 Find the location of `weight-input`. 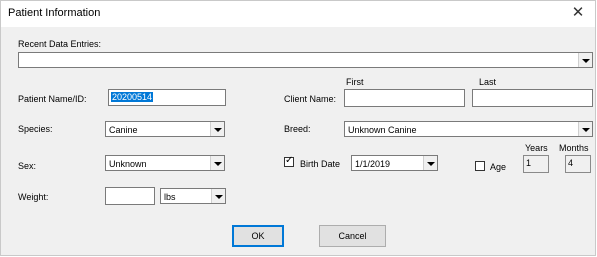

weight-input is located at coordinates (130, 196).